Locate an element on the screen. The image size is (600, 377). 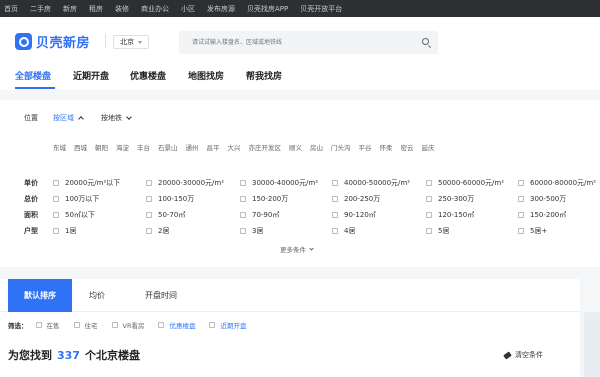
total-price-option: 200-250万 is located at coordinates (356, 199).